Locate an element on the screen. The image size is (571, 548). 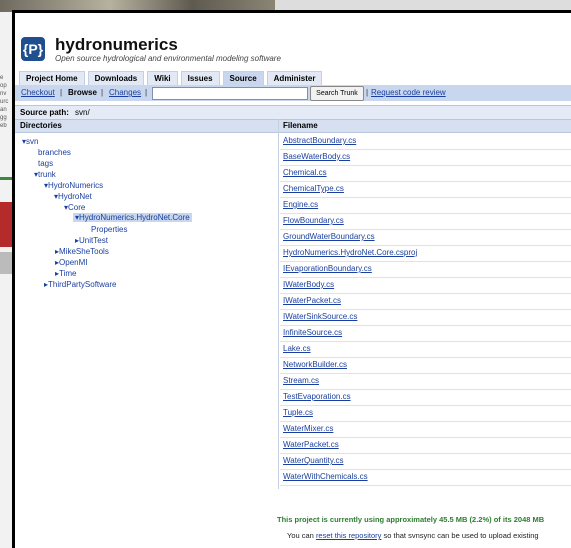
tree-node-openmi: ▸OpenMI is located at coordinates (71, 262).